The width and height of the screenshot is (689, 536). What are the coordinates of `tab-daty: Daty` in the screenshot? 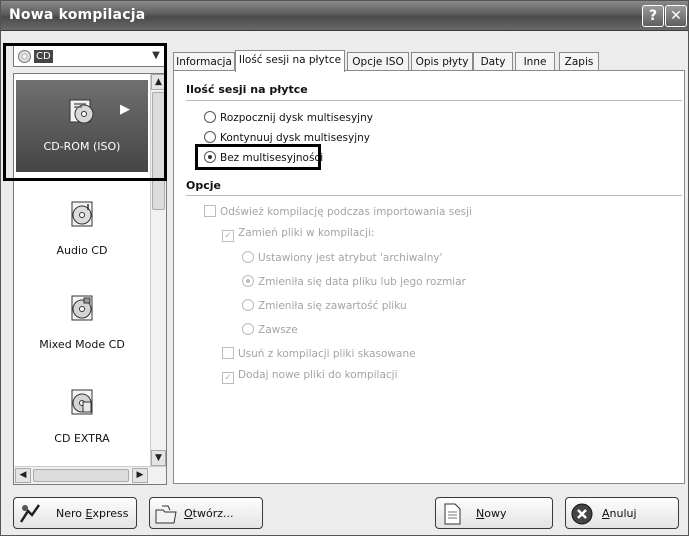 It's located at (493, 61).